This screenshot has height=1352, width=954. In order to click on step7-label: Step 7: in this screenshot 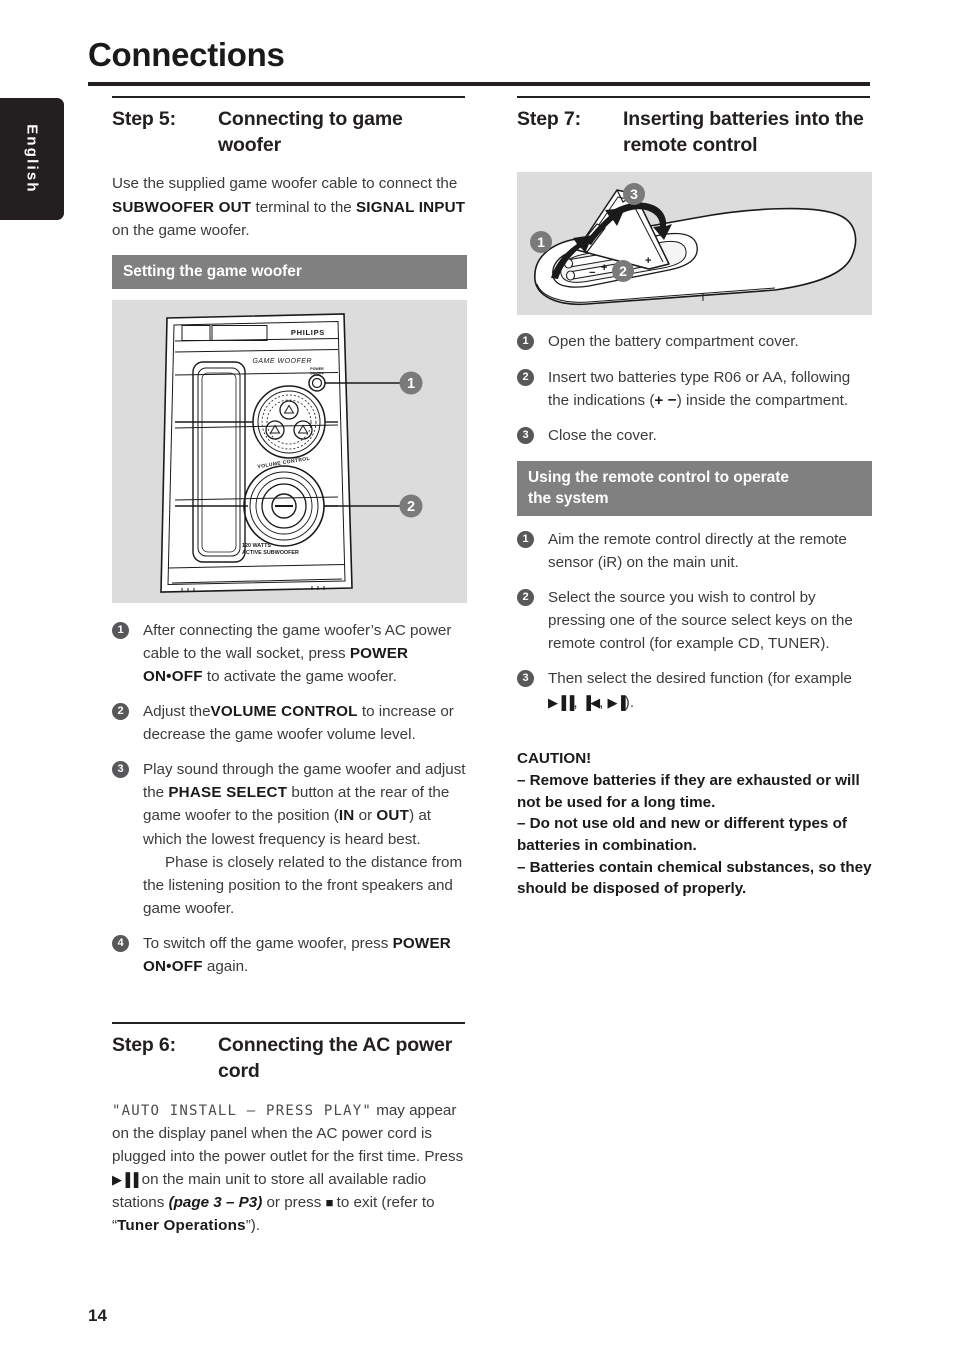, I will do `click(549, 119)`.